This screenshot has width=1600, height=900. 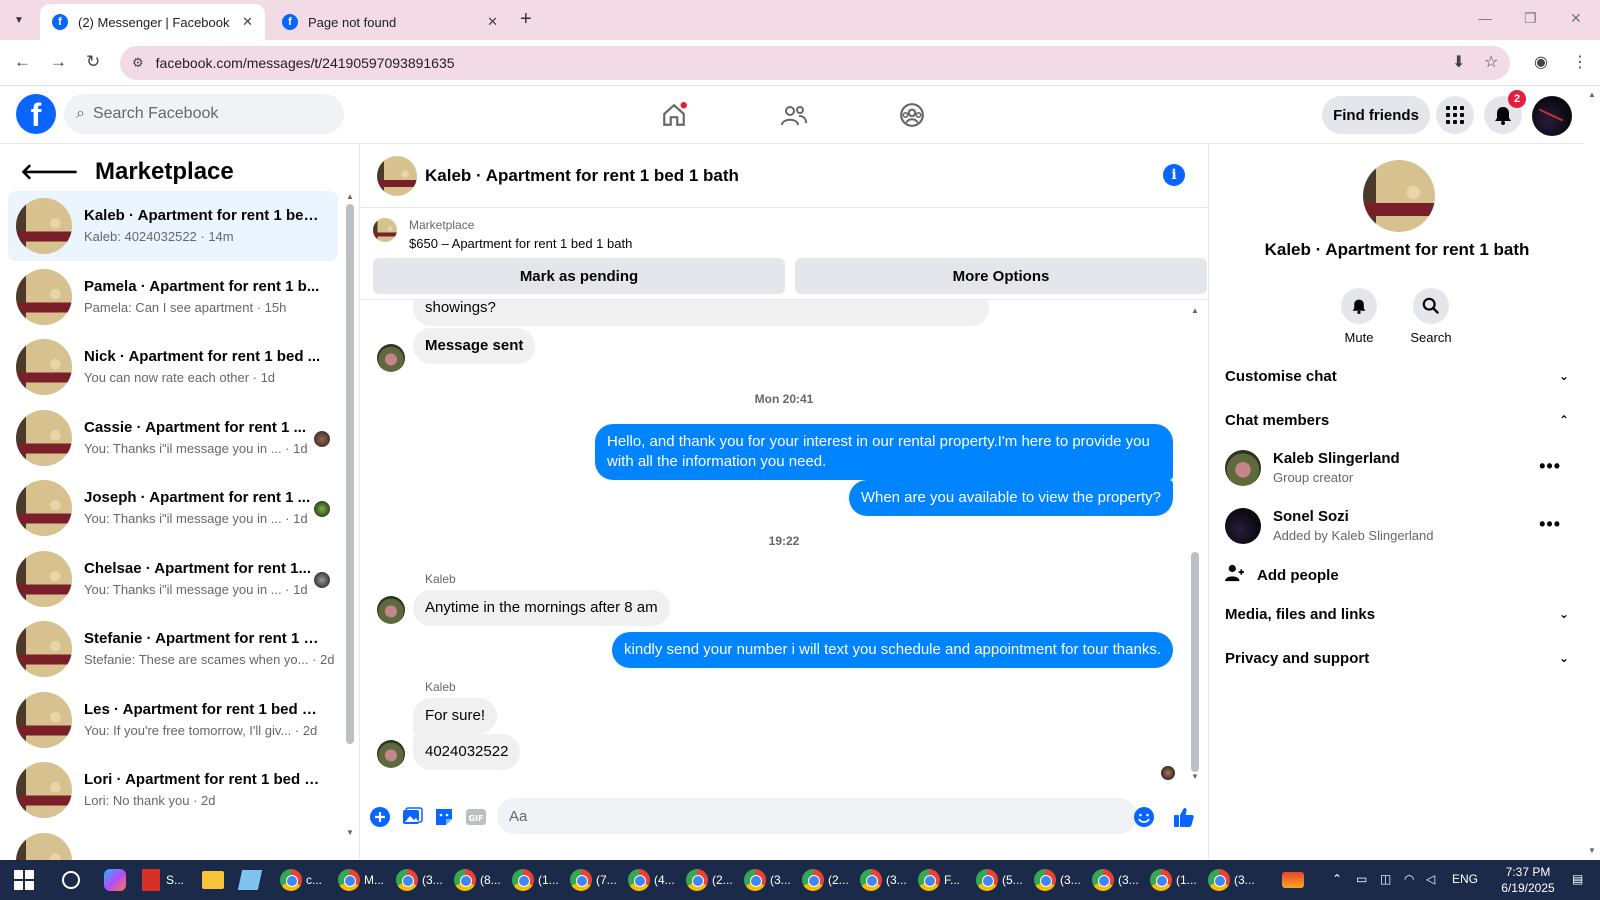 I want to click on find-friends-button: Find friends, so click(x=1376, y=115).